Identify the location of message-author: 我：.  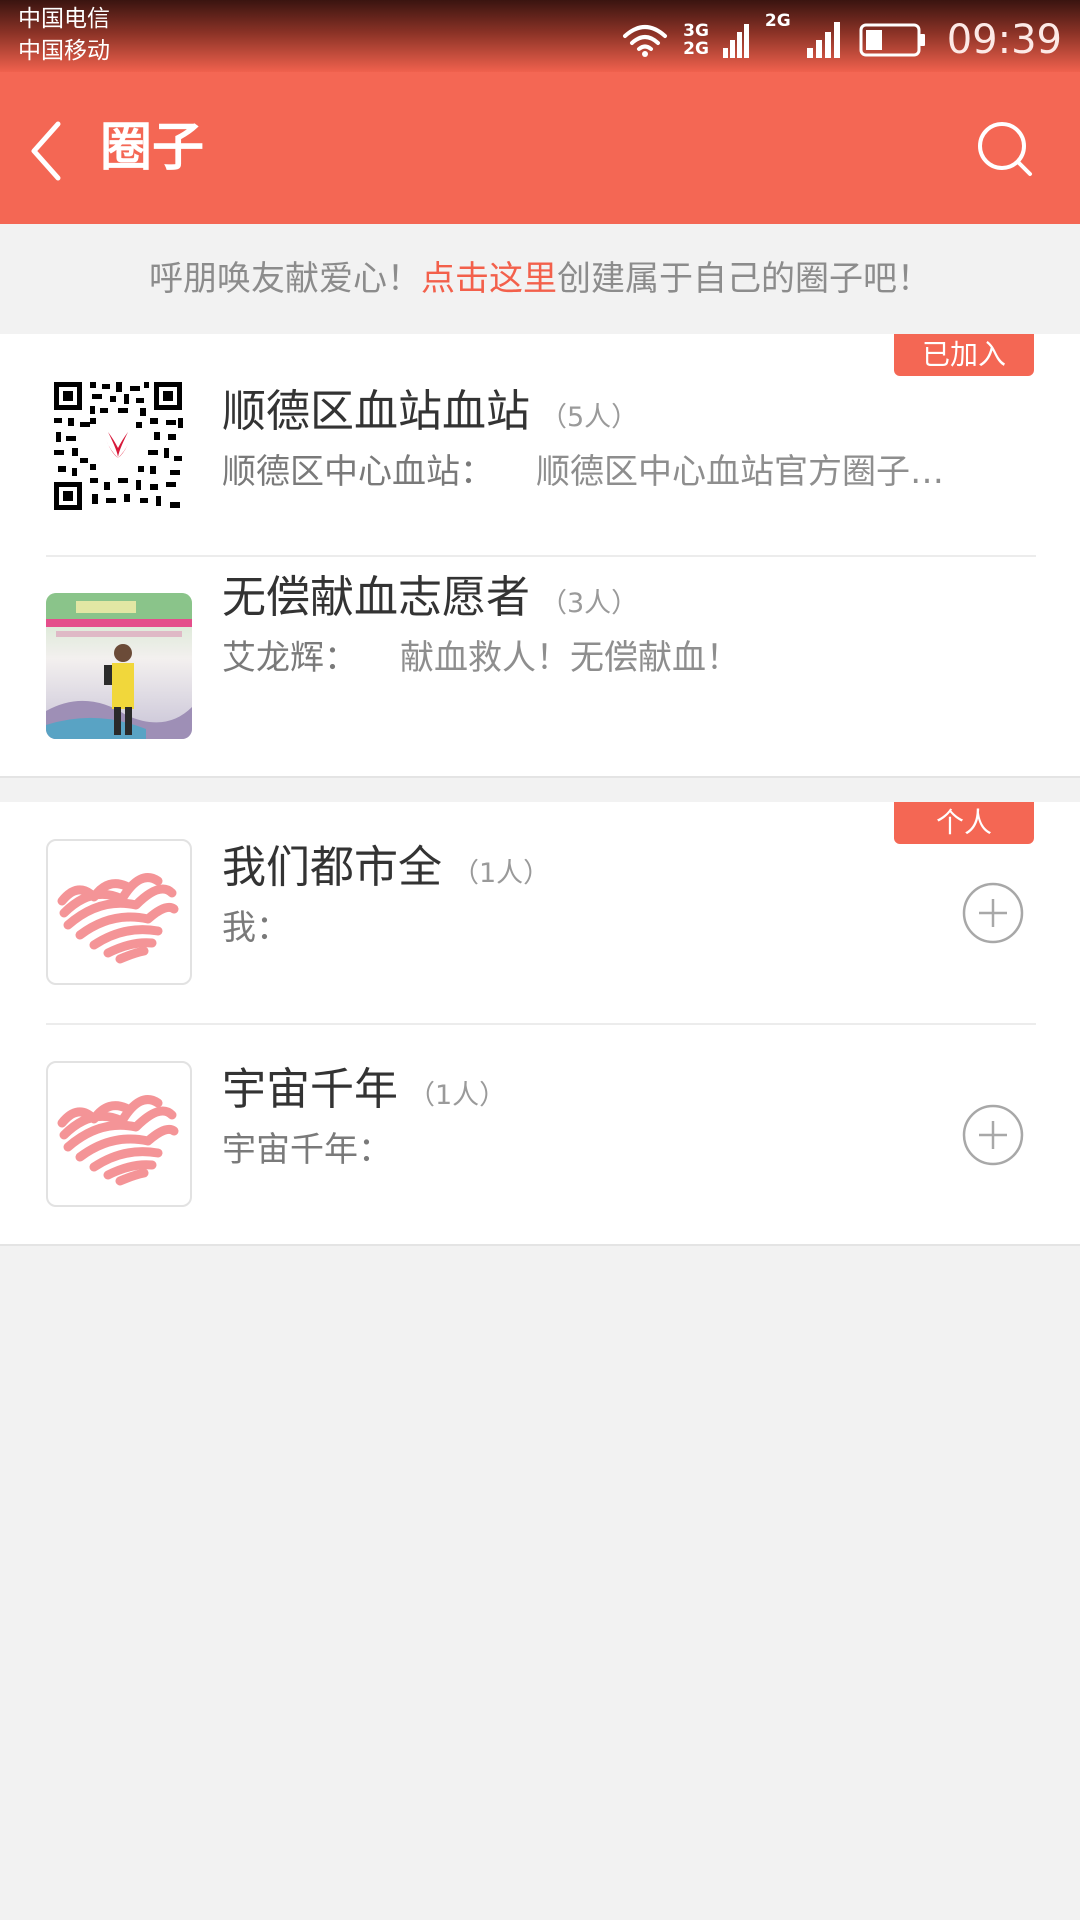
(256, 928).